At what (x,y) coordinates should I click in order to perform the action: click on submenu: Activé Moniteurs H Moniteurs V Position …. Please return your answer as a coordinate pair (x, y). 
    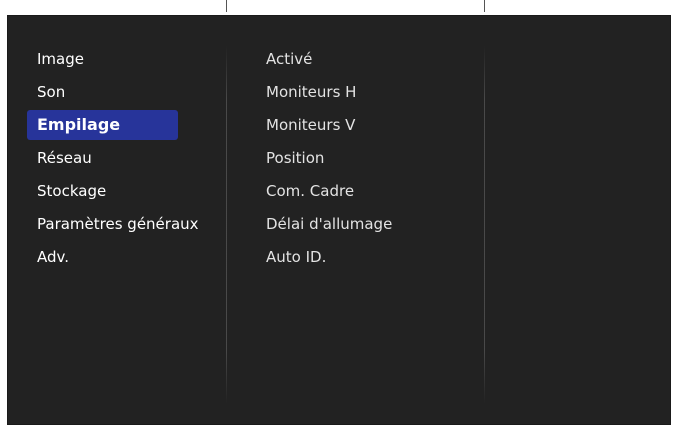
    Looking at the image, I should click on (324, 158).